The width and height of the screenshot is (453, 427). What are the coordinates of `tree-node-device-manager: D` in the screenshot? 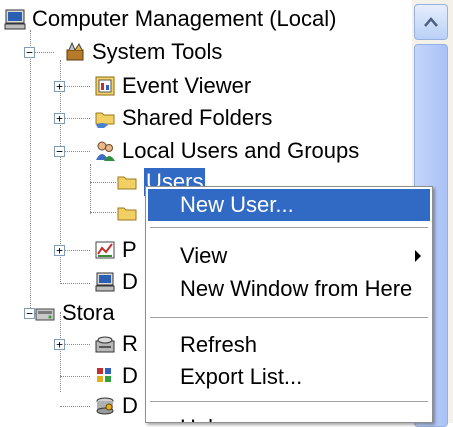 It's located at (116, 282).